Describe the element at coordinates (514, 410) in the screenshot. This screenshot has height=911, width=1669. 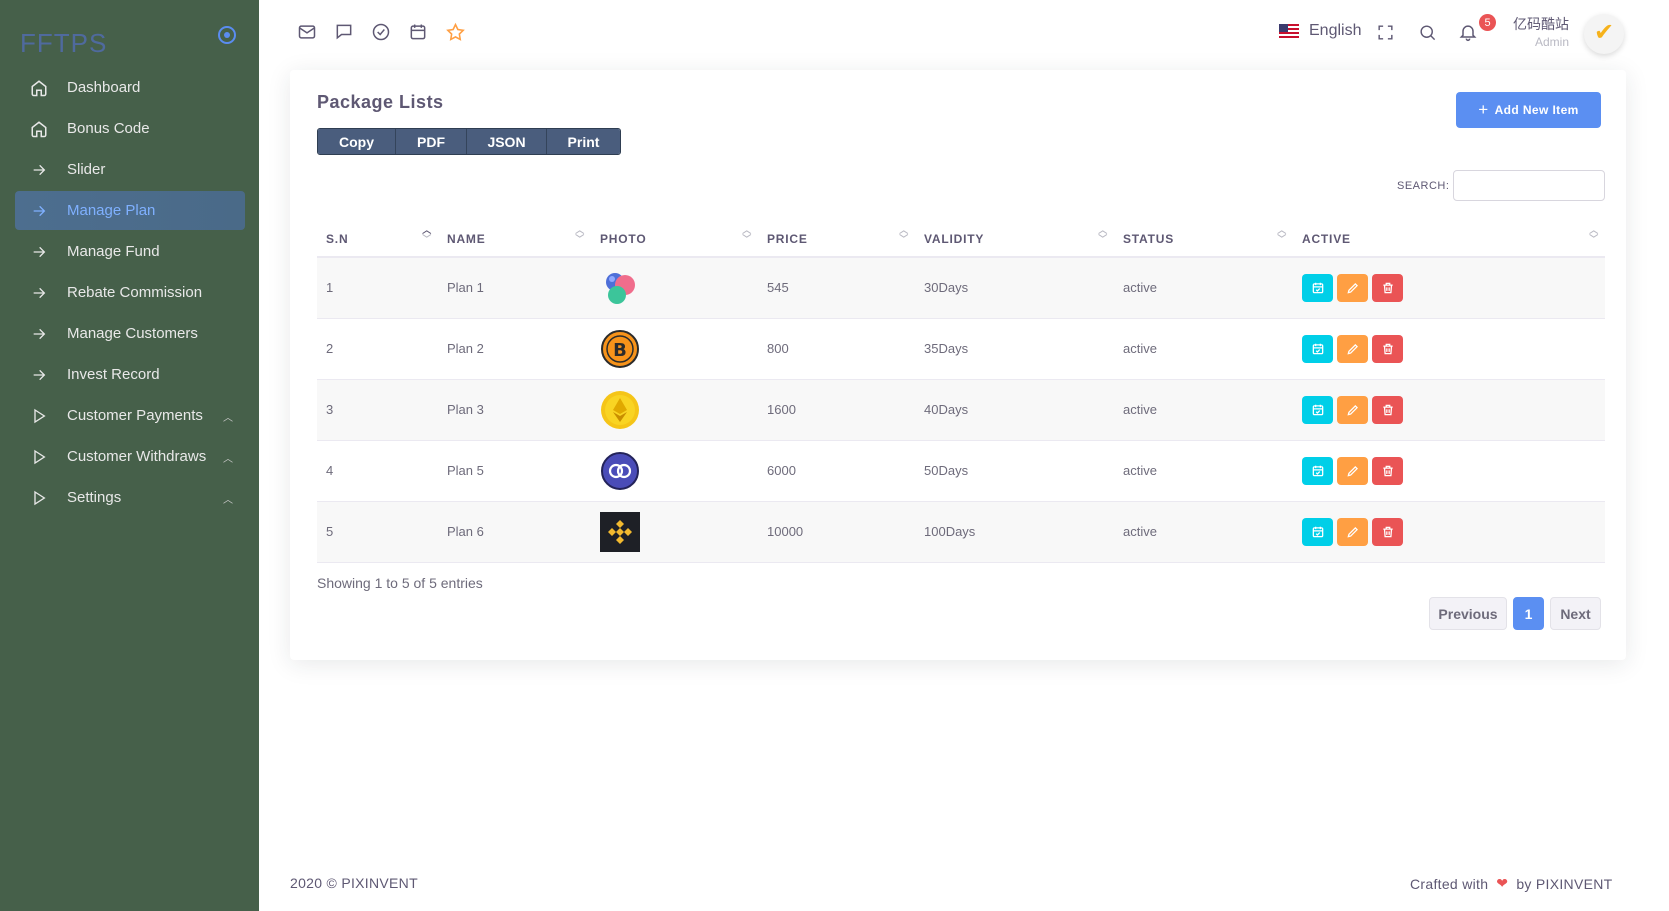
I see `cell-name: Plan 3` at that location.